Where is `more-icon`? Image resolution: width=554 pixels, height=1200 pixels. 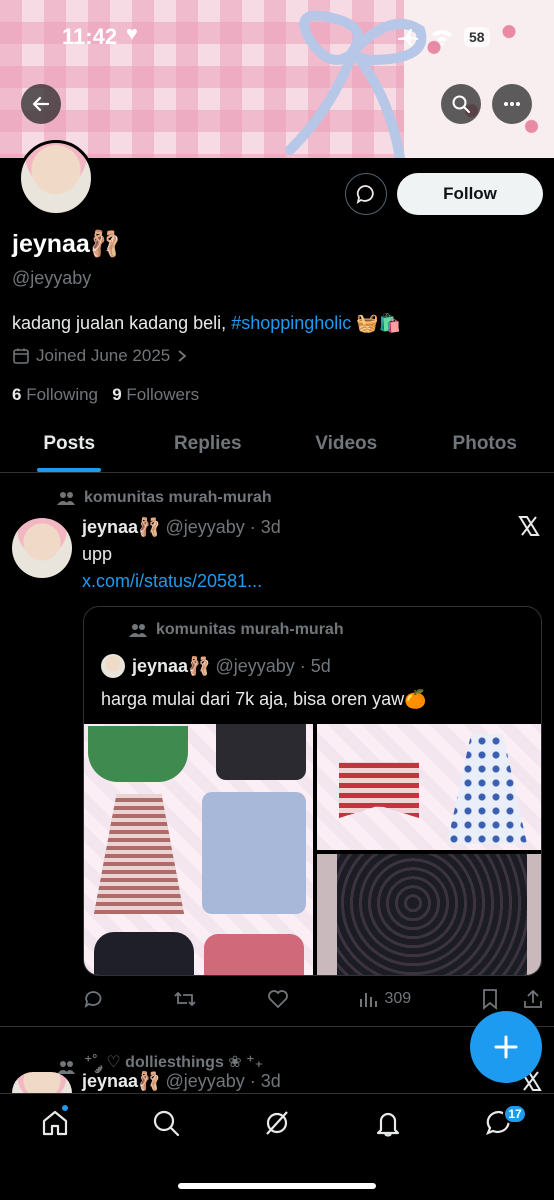
more-icon is located at coordinates (512, 104).